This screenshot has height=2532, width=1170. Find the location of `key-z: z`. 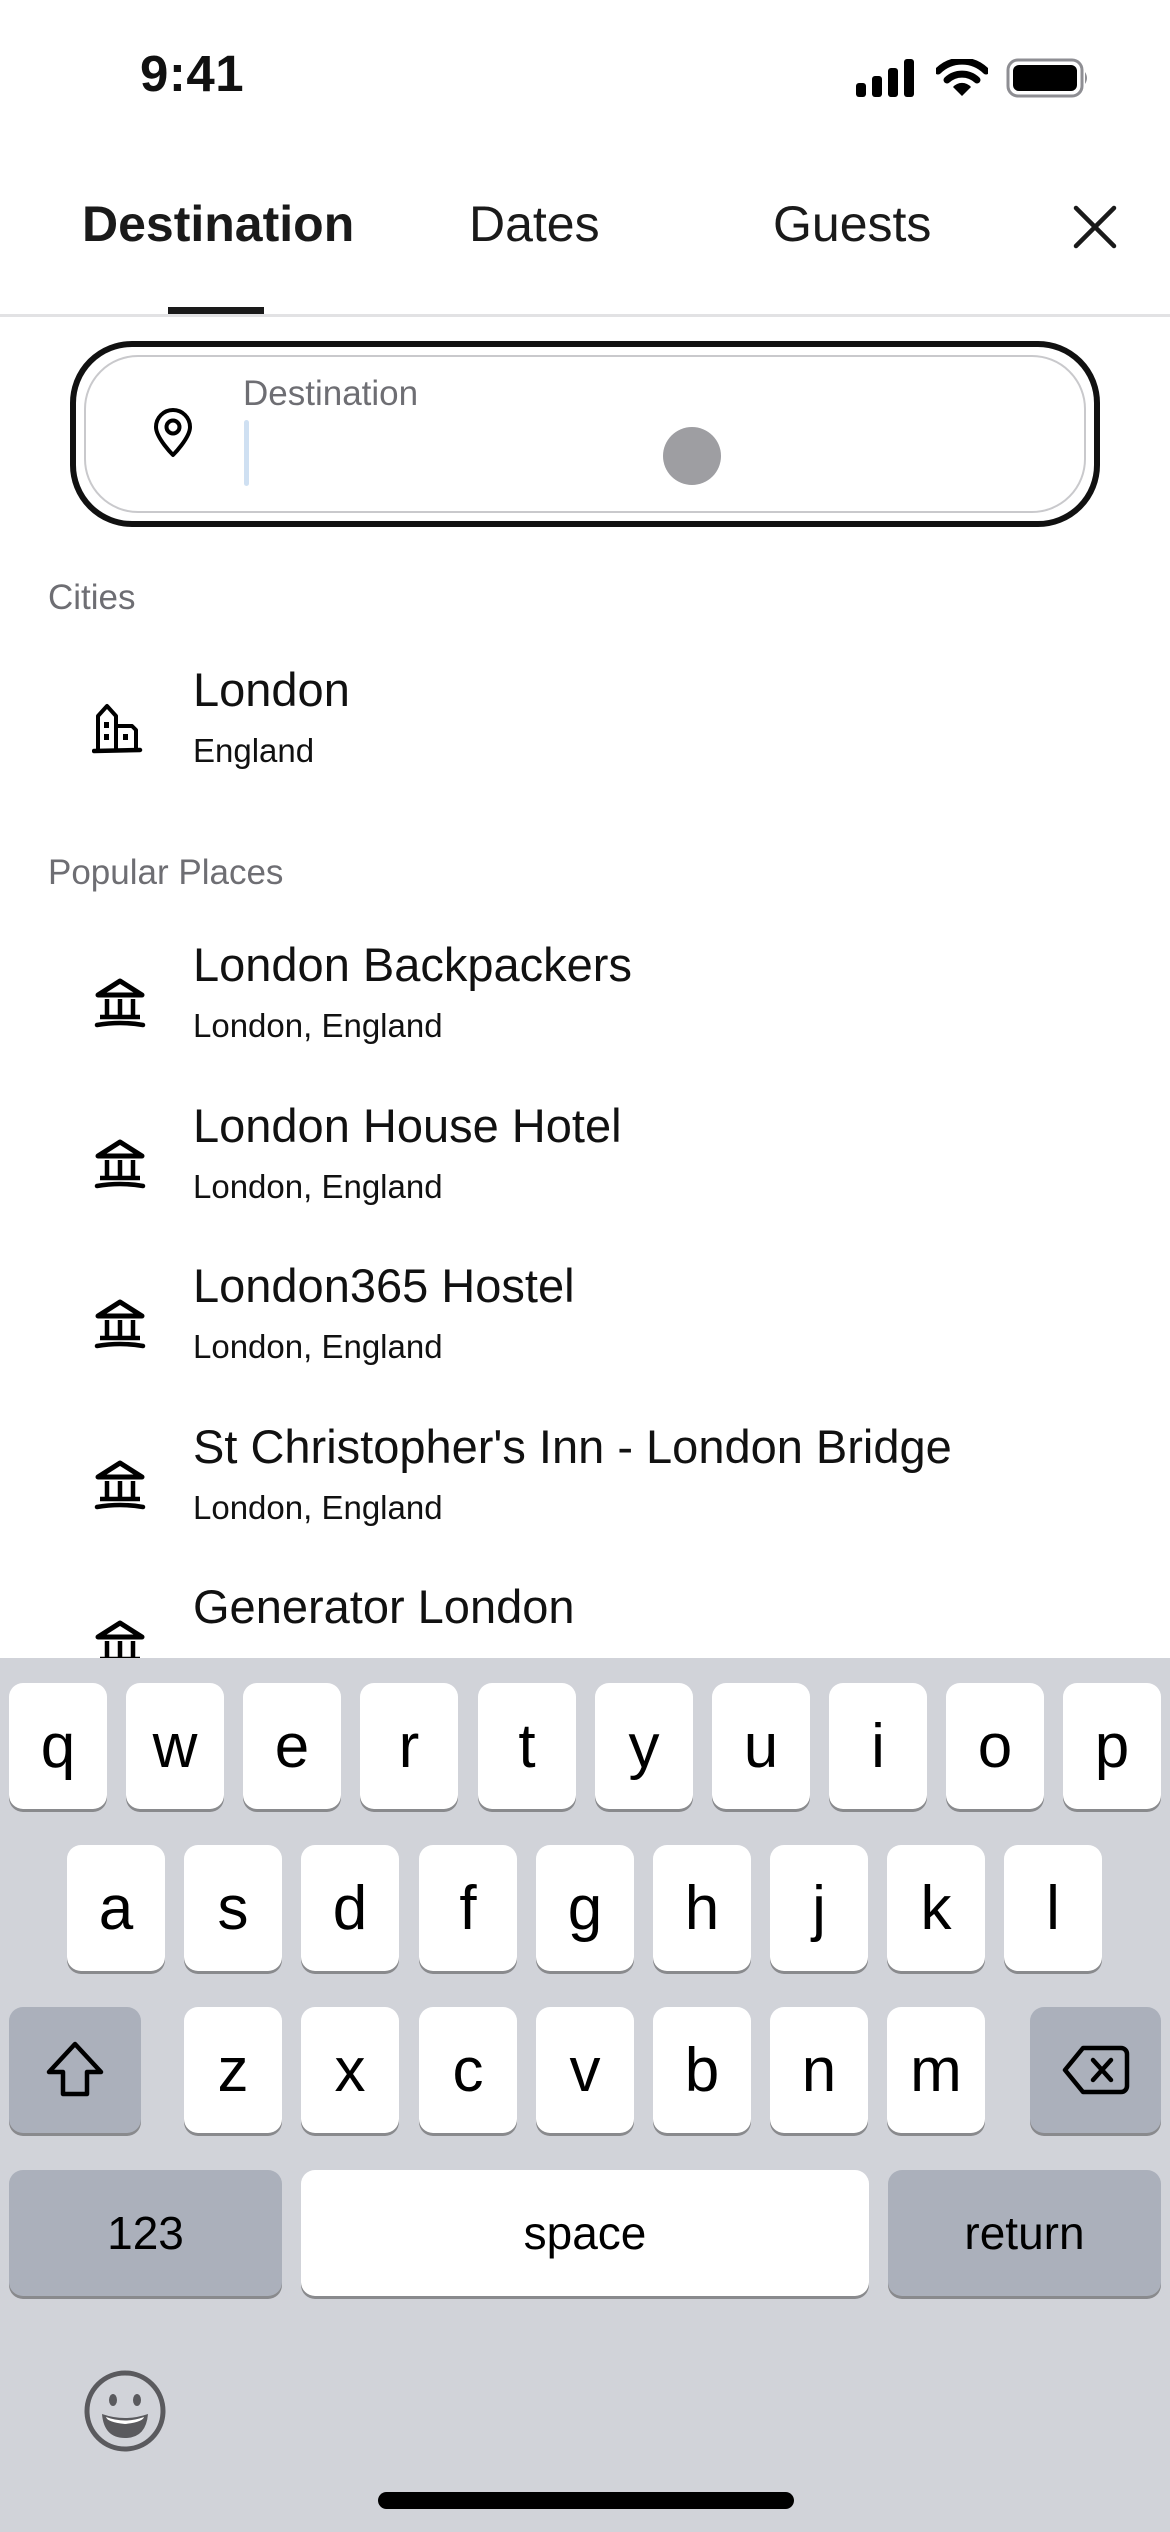

key-z: z is located at coordinates (233, 2070).